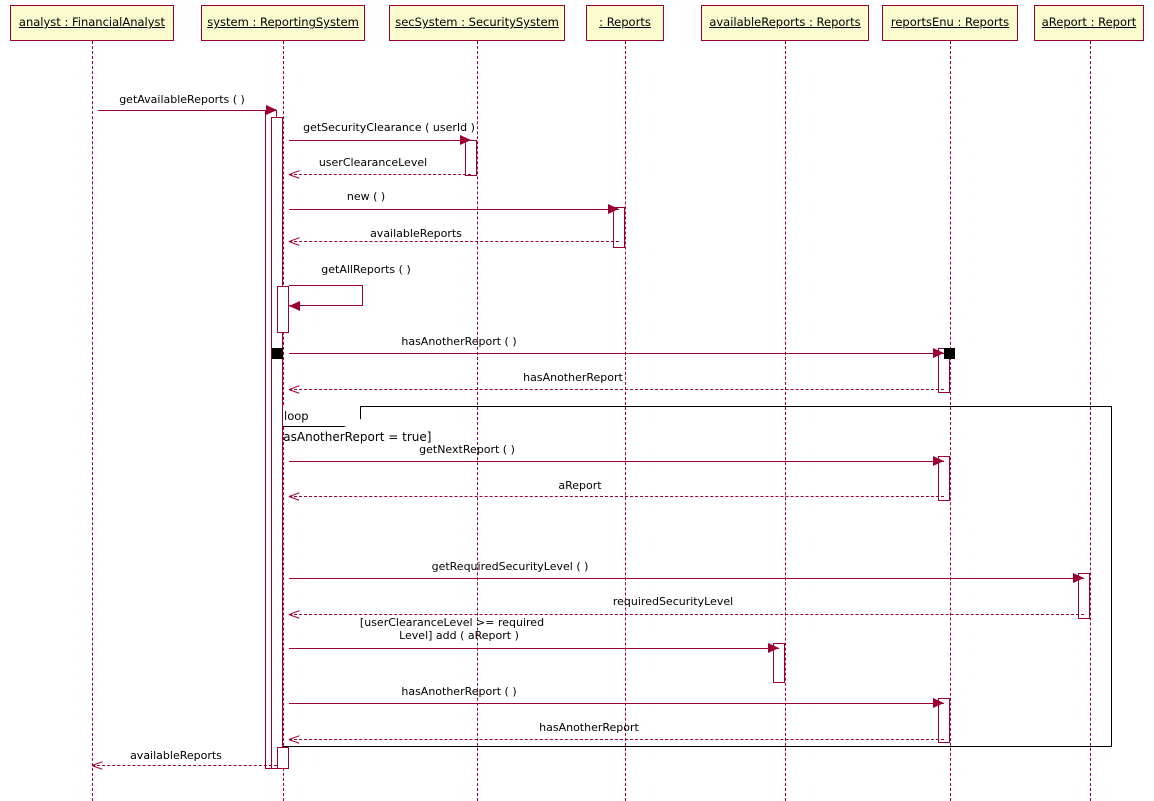 This screenshot has width=1154, height=801. What do you see at coordinates (366, 196) in the screenshot?
I see `message-label-m4: new ( )` at bounding box center [366, 196].